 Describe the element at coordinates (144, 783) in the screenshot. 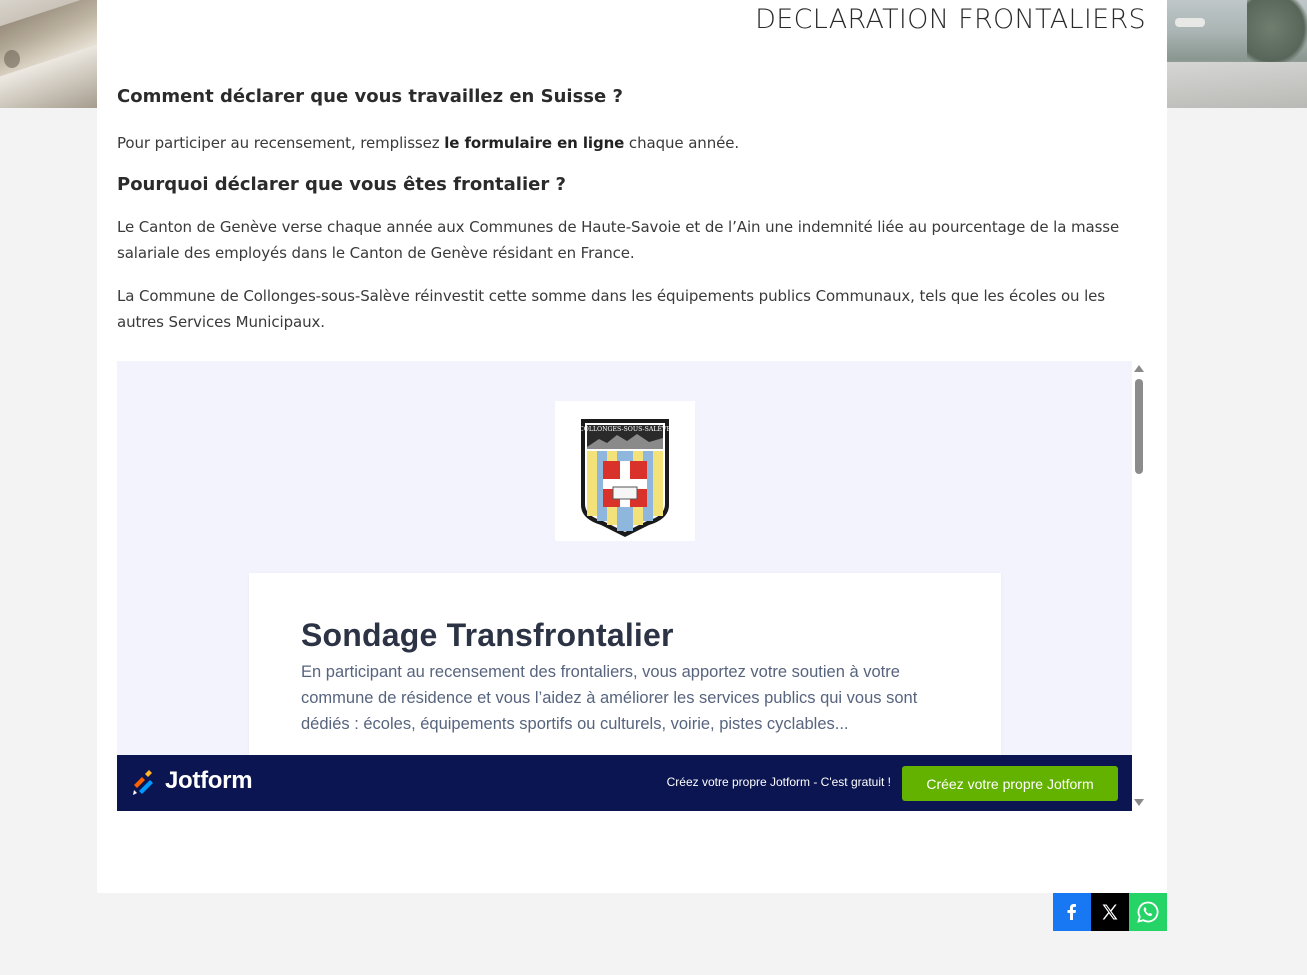

I see `jotform-logo-icon` at that location.